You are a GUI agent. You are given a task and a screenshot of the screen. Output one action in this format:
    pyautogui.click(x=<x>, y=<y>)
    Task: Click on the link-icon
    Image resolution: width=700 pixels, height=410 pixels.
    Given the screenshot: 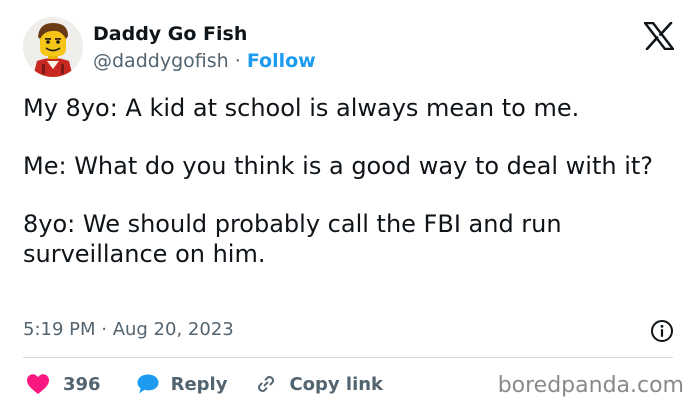 What is the action you would take?
    pyautogui.click(x=266, y=384)
    